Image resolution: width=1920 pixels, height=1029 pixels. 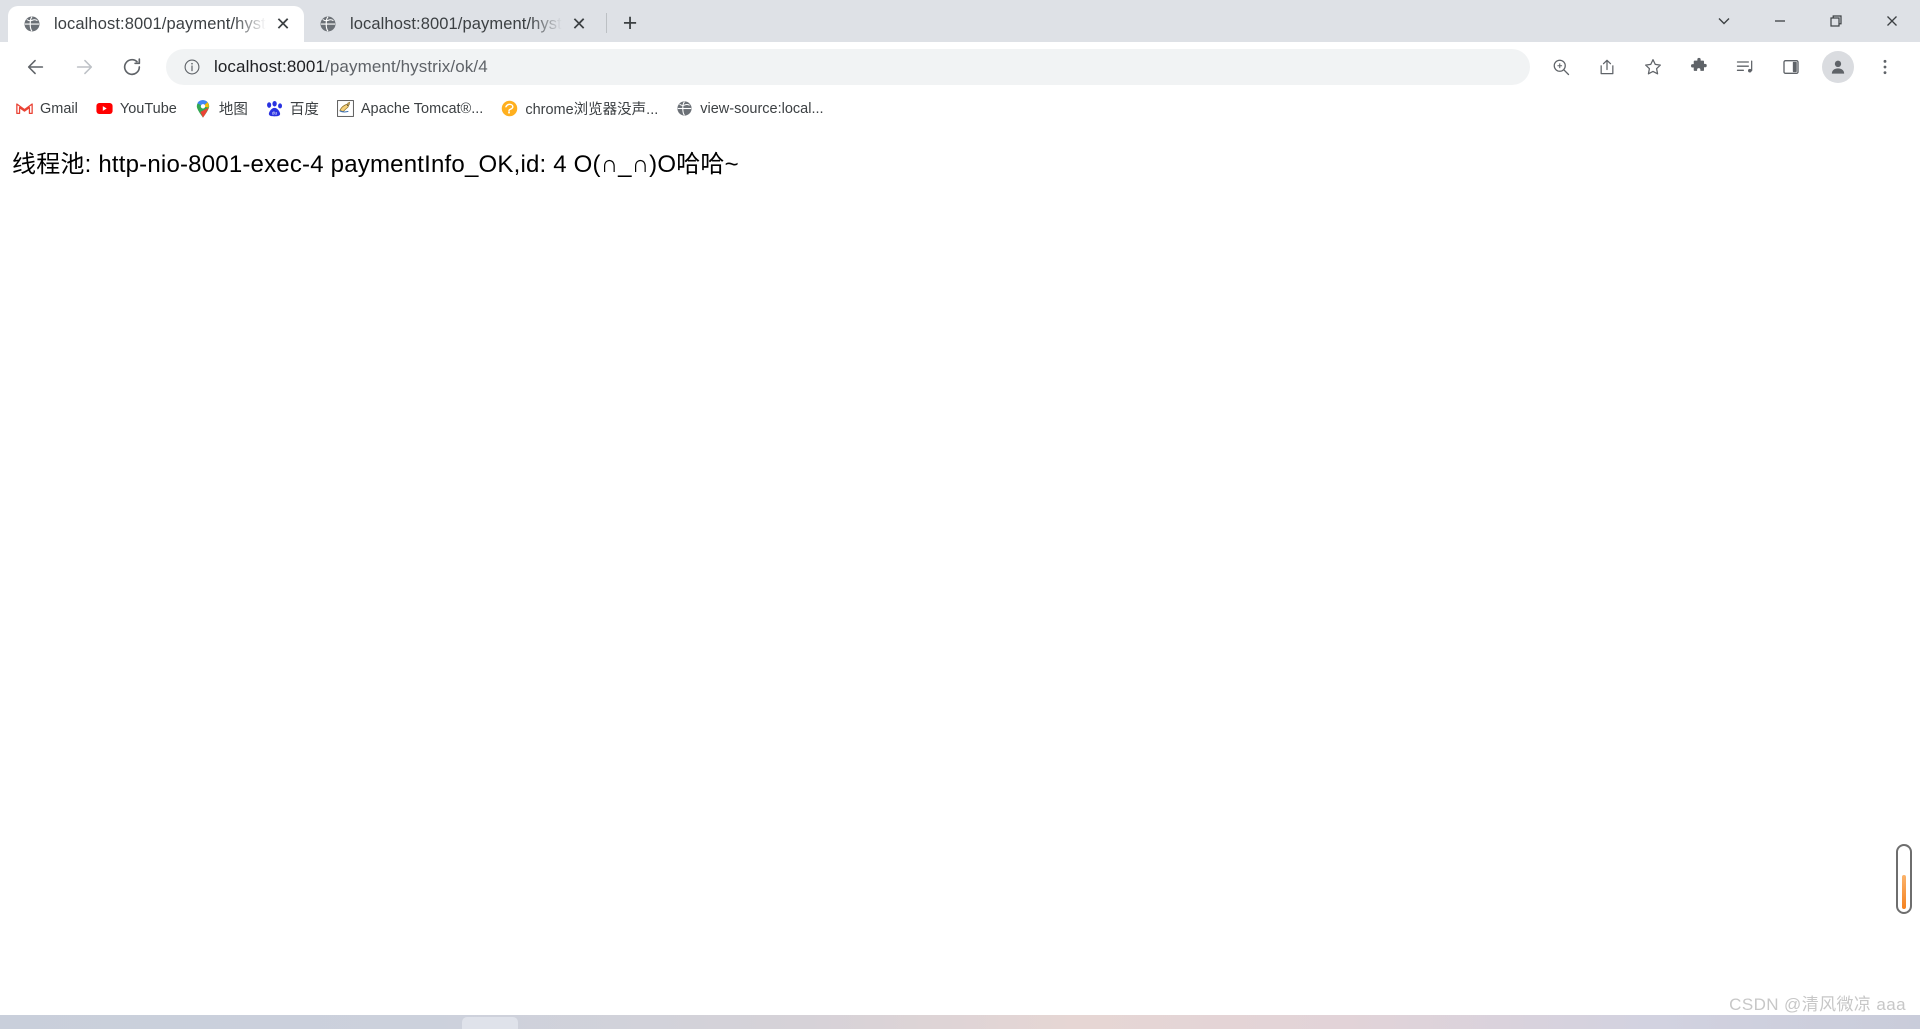 What do you see at coordinates (1791, 67) in the screenshot?
I see `side-panel-icon` at bounding box center [1791, 67].